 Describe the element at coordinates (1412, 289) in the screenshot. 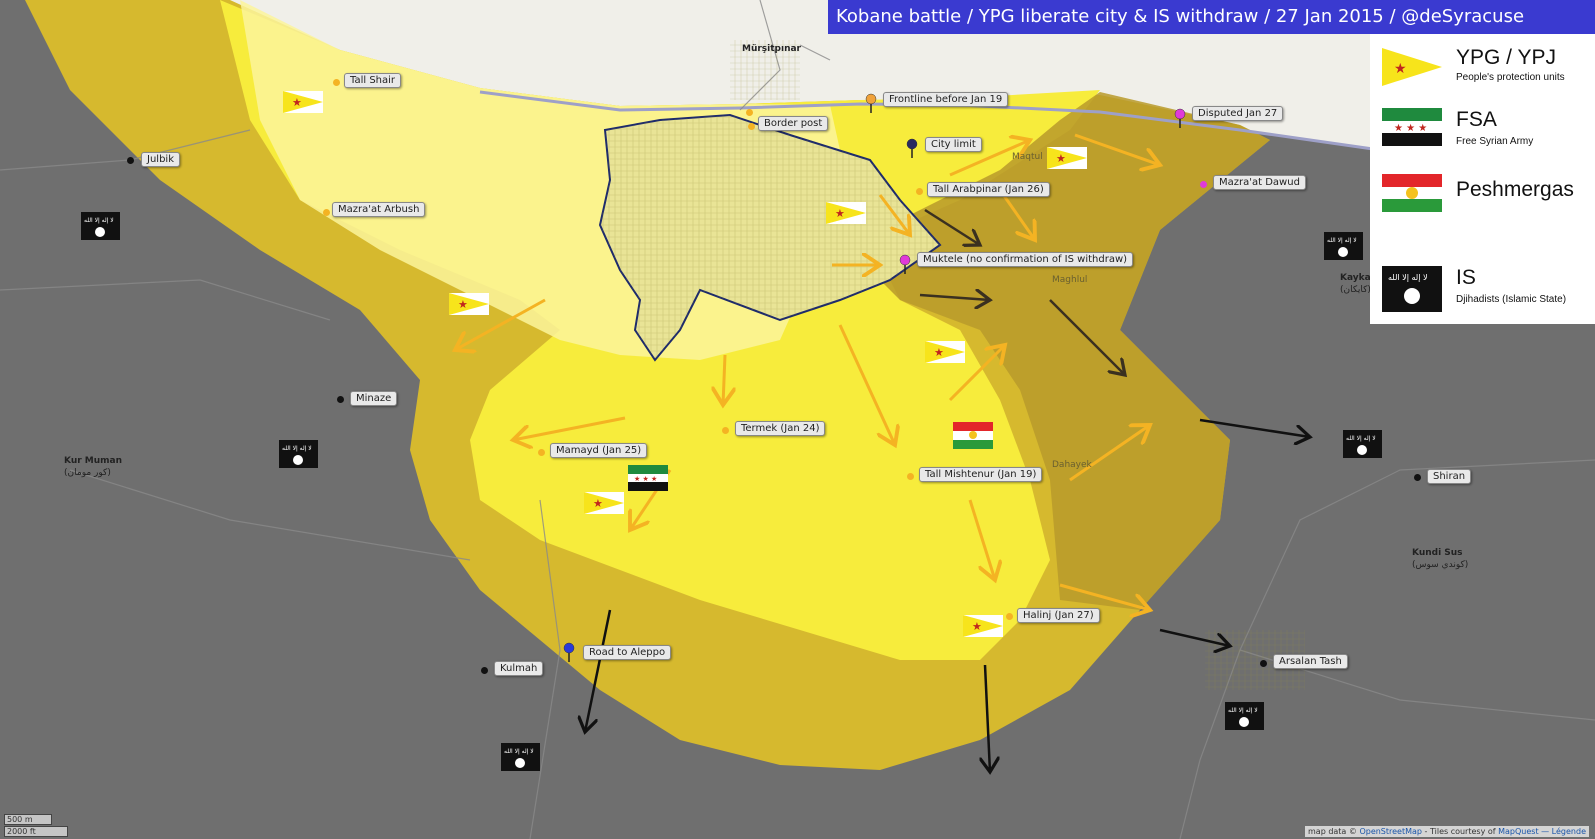

I see `is-flag-icon: لا إله إلا الله` at that location.